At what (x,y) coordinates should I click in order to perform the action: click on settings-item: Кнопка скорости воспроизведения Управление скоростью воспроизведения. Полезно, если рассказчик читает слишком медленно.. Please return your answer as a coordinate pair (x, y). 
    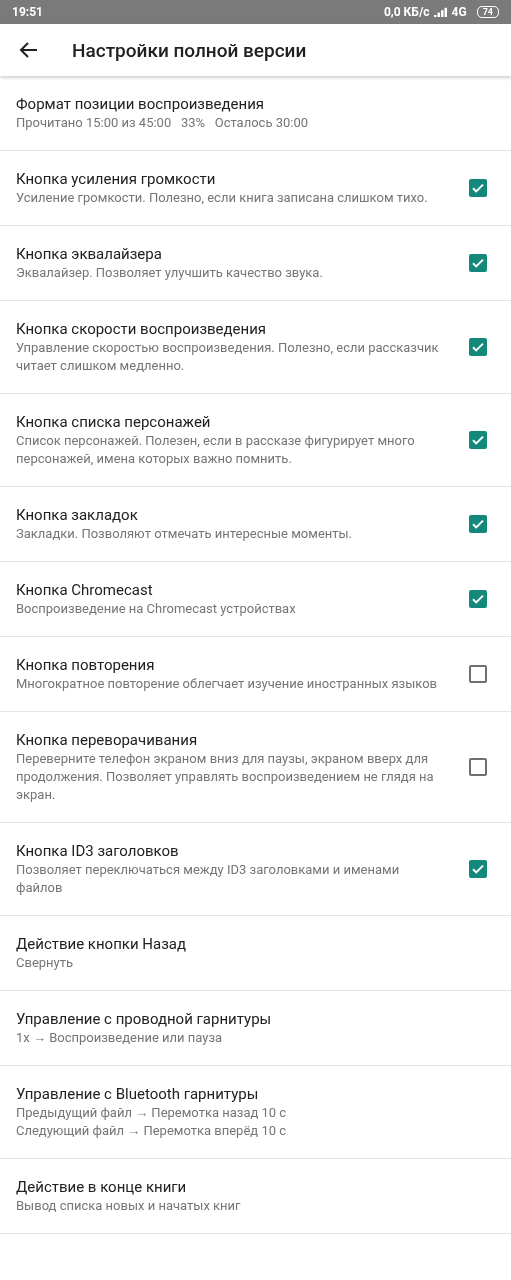
    Looking at the image, I should click on (255, 347).